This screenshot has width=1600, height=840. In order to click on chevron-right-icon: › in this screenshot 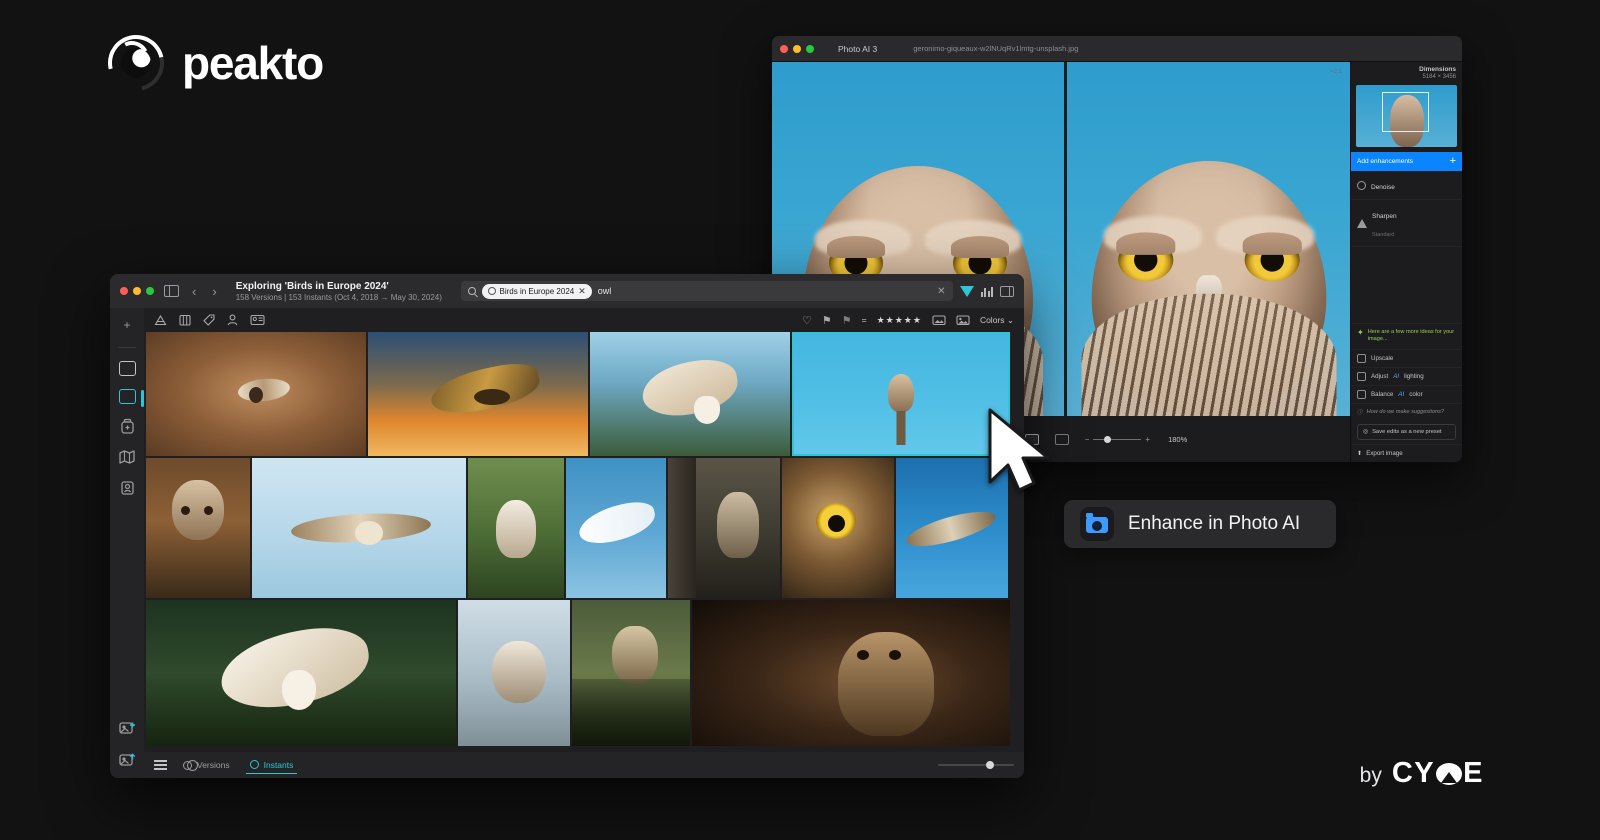, I will do `click(214, 291)`.